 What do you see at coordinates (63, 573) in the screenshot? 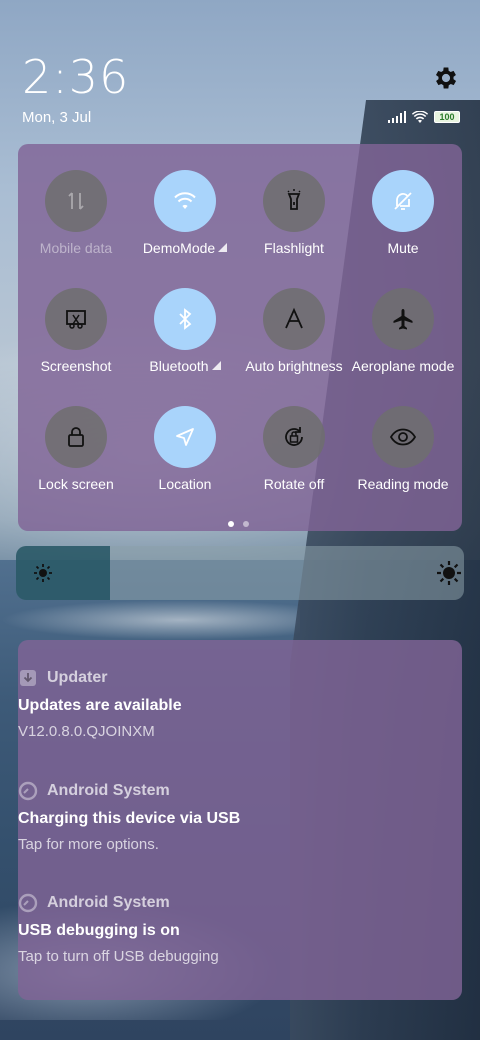
I see `brightness-fill` at bounding box center [63, 573].